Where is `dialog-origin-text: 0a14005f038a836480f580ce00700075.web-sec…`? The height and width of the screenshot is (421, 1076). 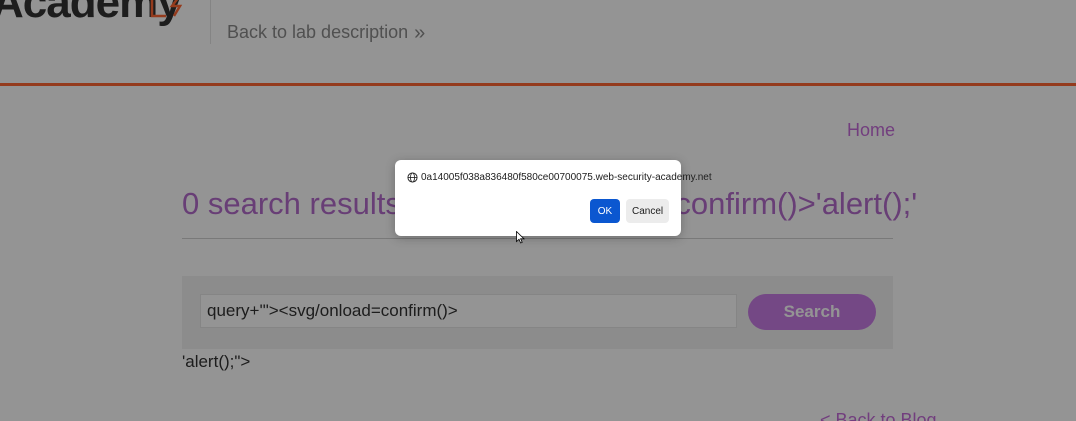 dialog-origin-text: 0a14005f038a836480f580ce00700075.web-sec… is located at coordinates (566, 177).